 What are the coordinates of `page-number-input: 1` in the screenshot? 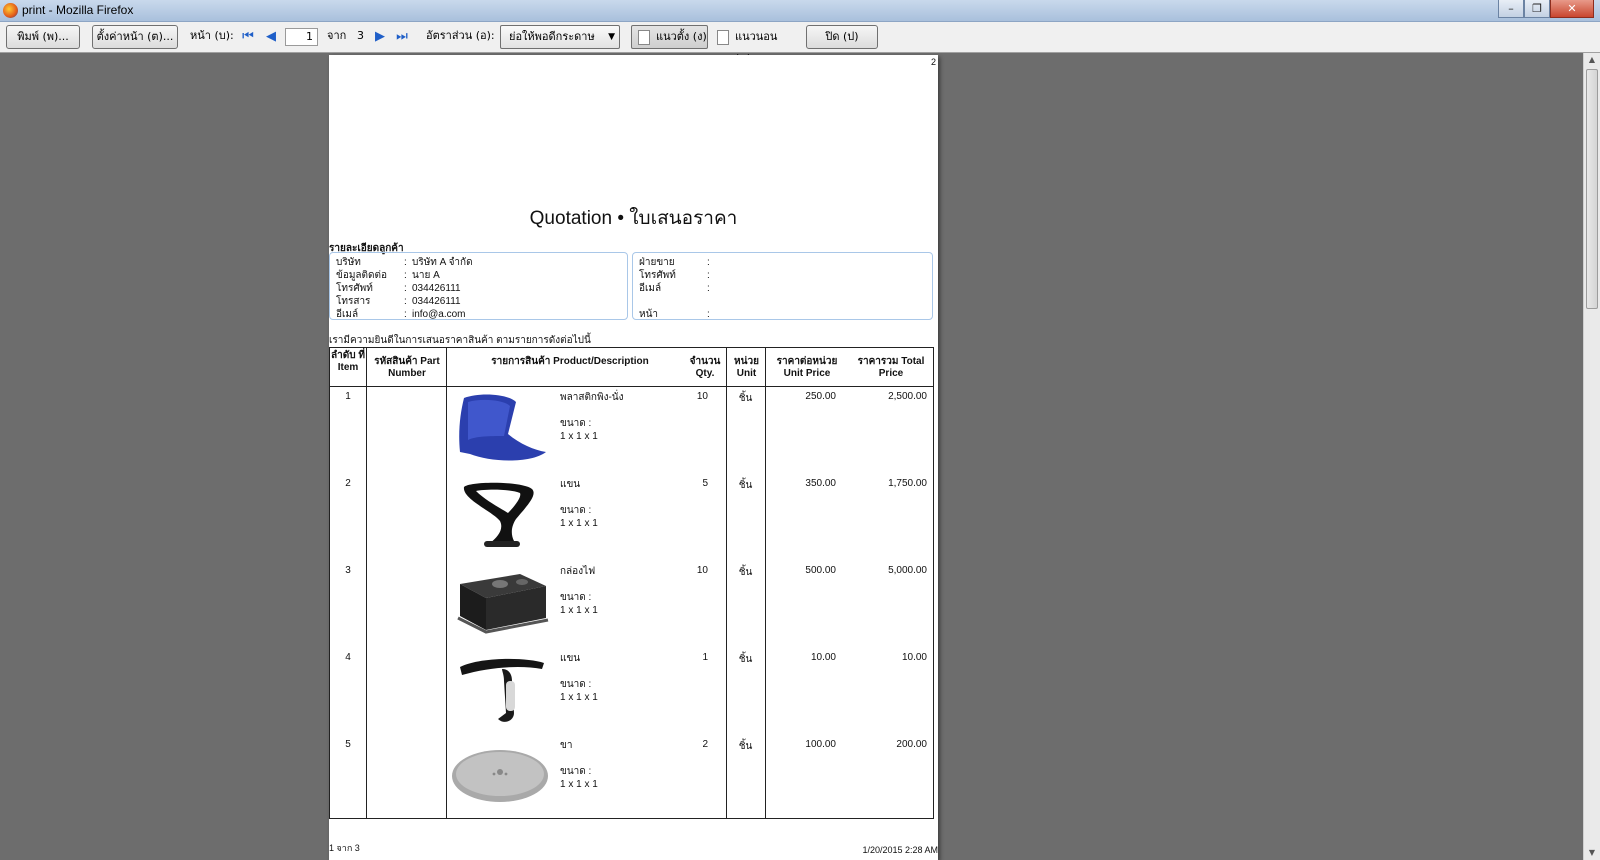 It's located at (301, 37).